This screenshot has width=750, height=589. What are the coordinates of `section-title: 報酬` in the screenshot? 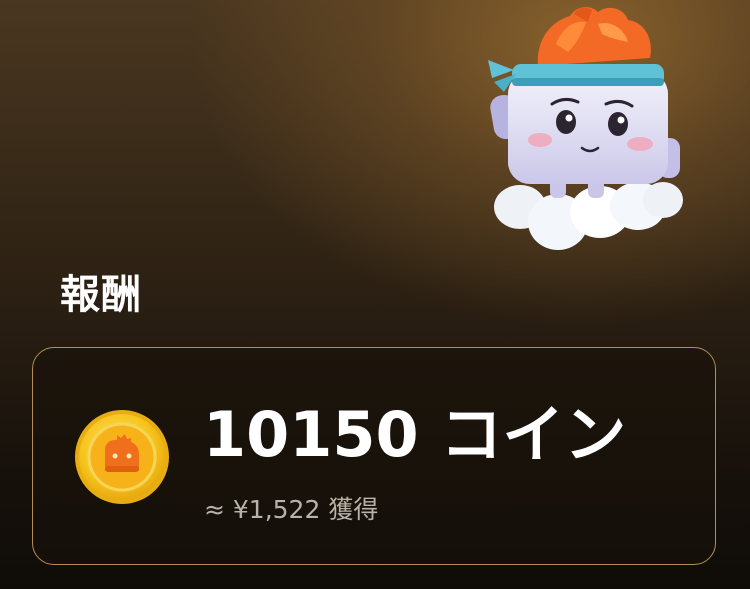 It's located at (101, 295).